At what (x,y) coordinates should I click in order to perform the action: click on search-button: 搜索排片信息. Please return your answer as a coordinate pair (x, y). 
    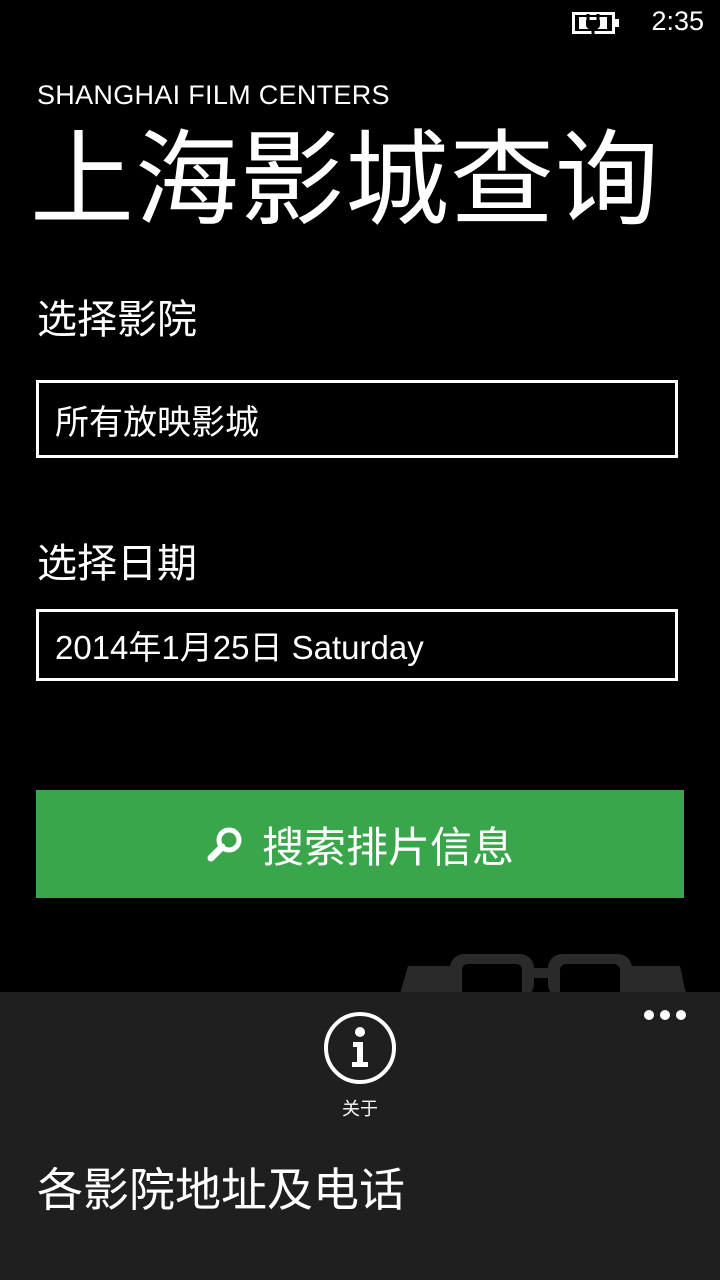
    Looking at the image, I should click on (360, 844).